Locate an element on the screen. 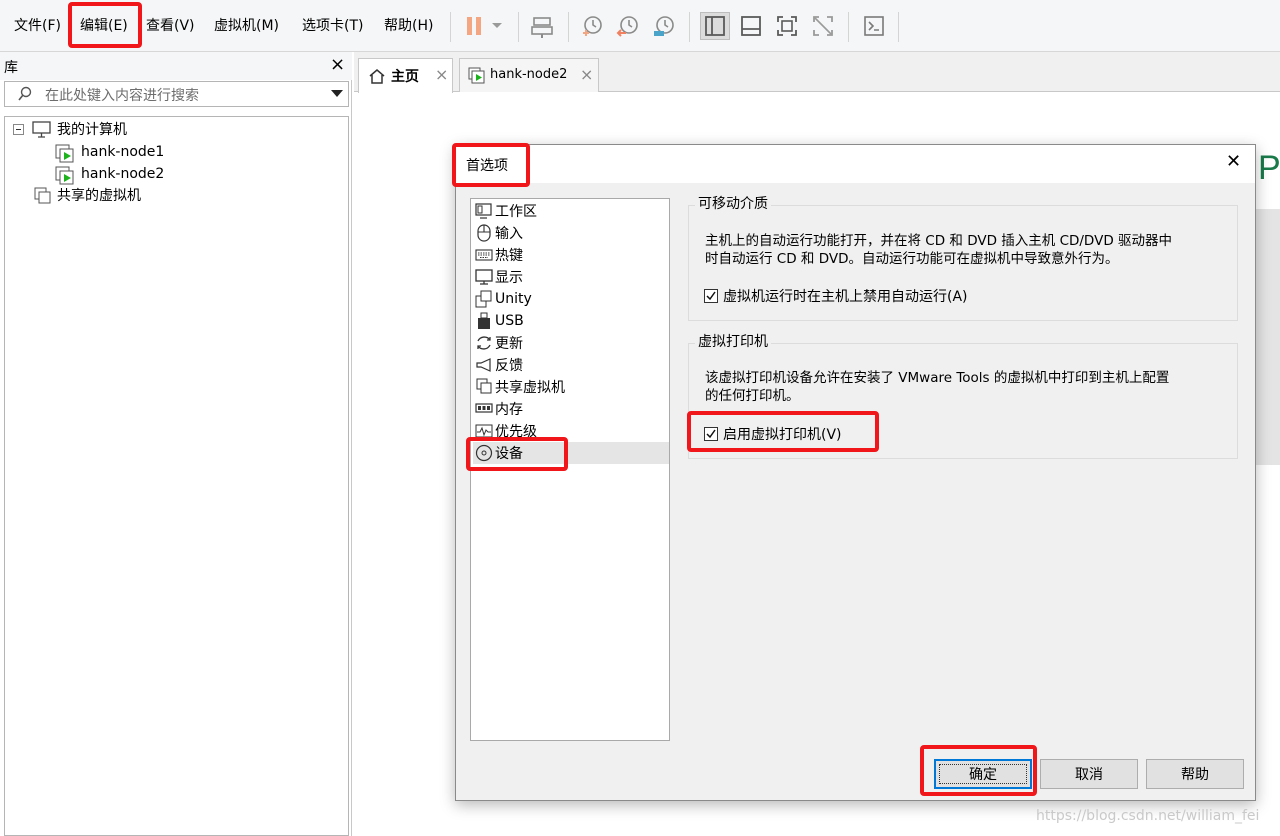  tab-hank-node2: hank-node2 × is located at coordinates (529, 75).